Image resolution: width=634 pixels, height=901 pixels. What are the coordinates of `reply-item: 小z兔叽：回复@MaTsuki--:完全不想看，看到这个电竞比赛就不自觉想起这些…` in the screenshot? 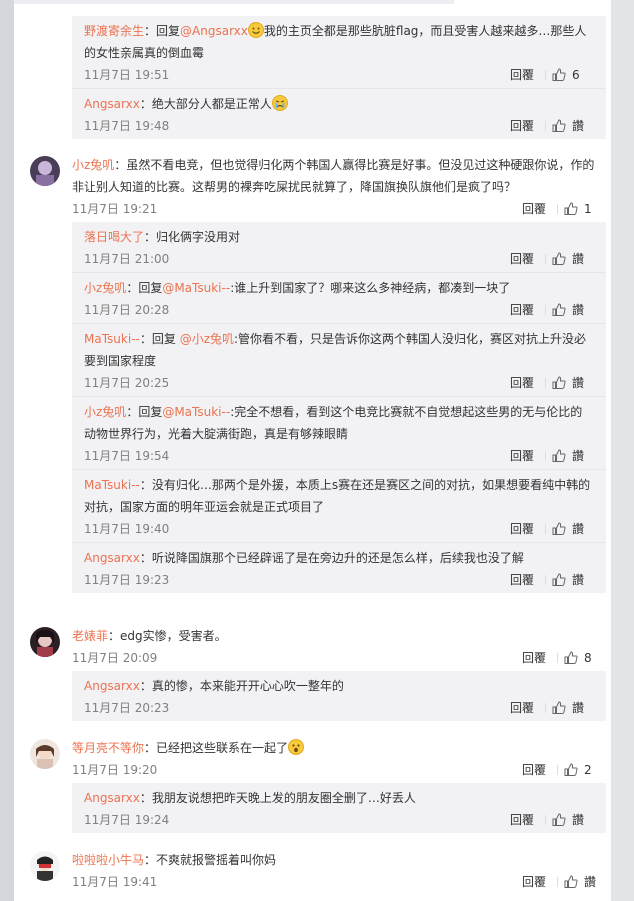 It's located at (339, 432).